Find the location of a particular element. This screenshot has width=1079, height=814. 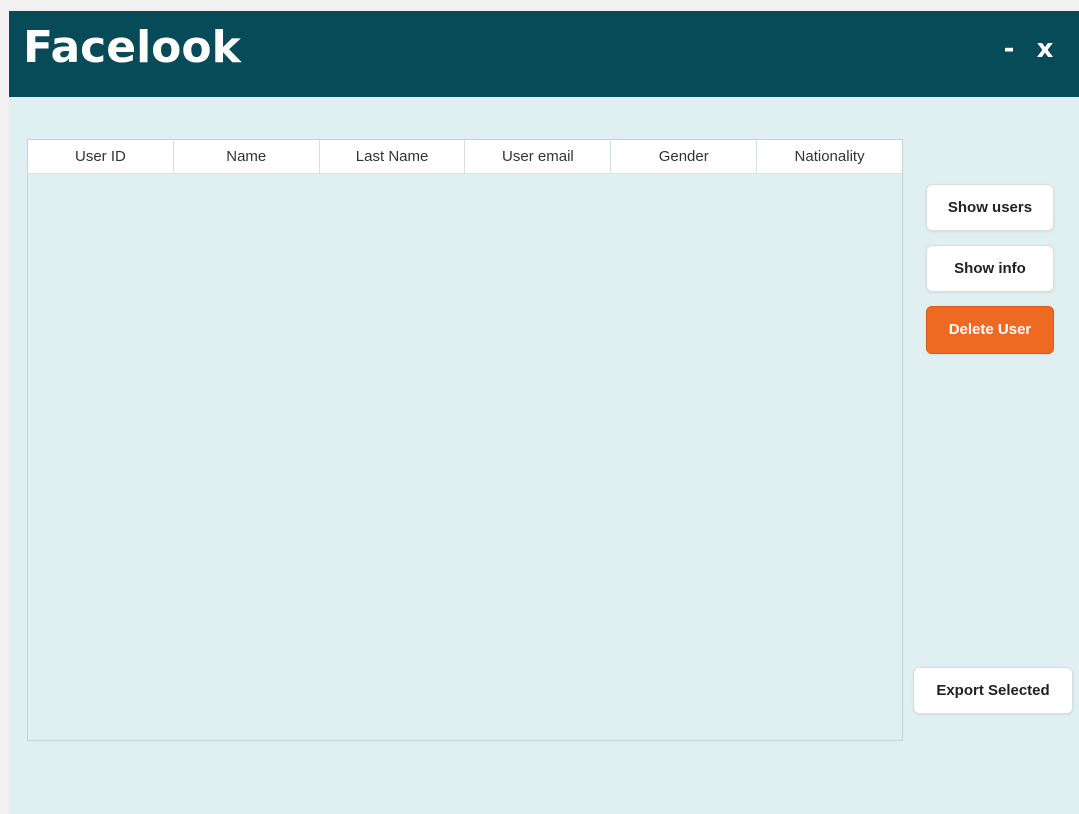

minimize-button: - is located at coordinates (1009, 49).